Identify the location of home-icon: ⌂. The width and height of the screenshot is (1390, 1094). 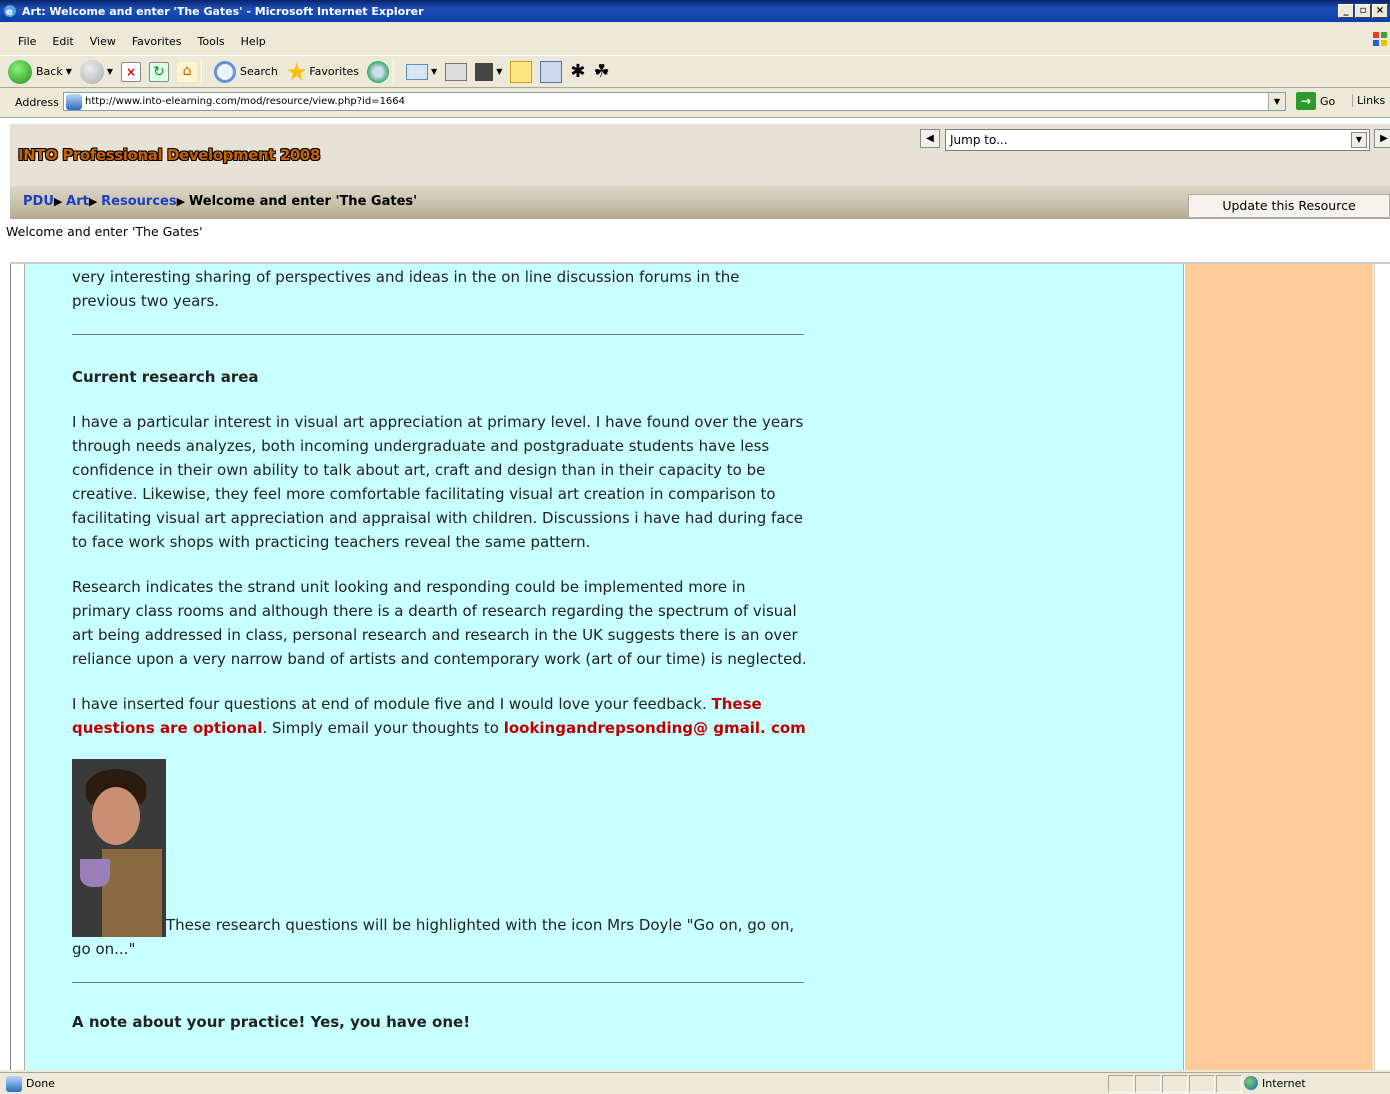
(187, 71).